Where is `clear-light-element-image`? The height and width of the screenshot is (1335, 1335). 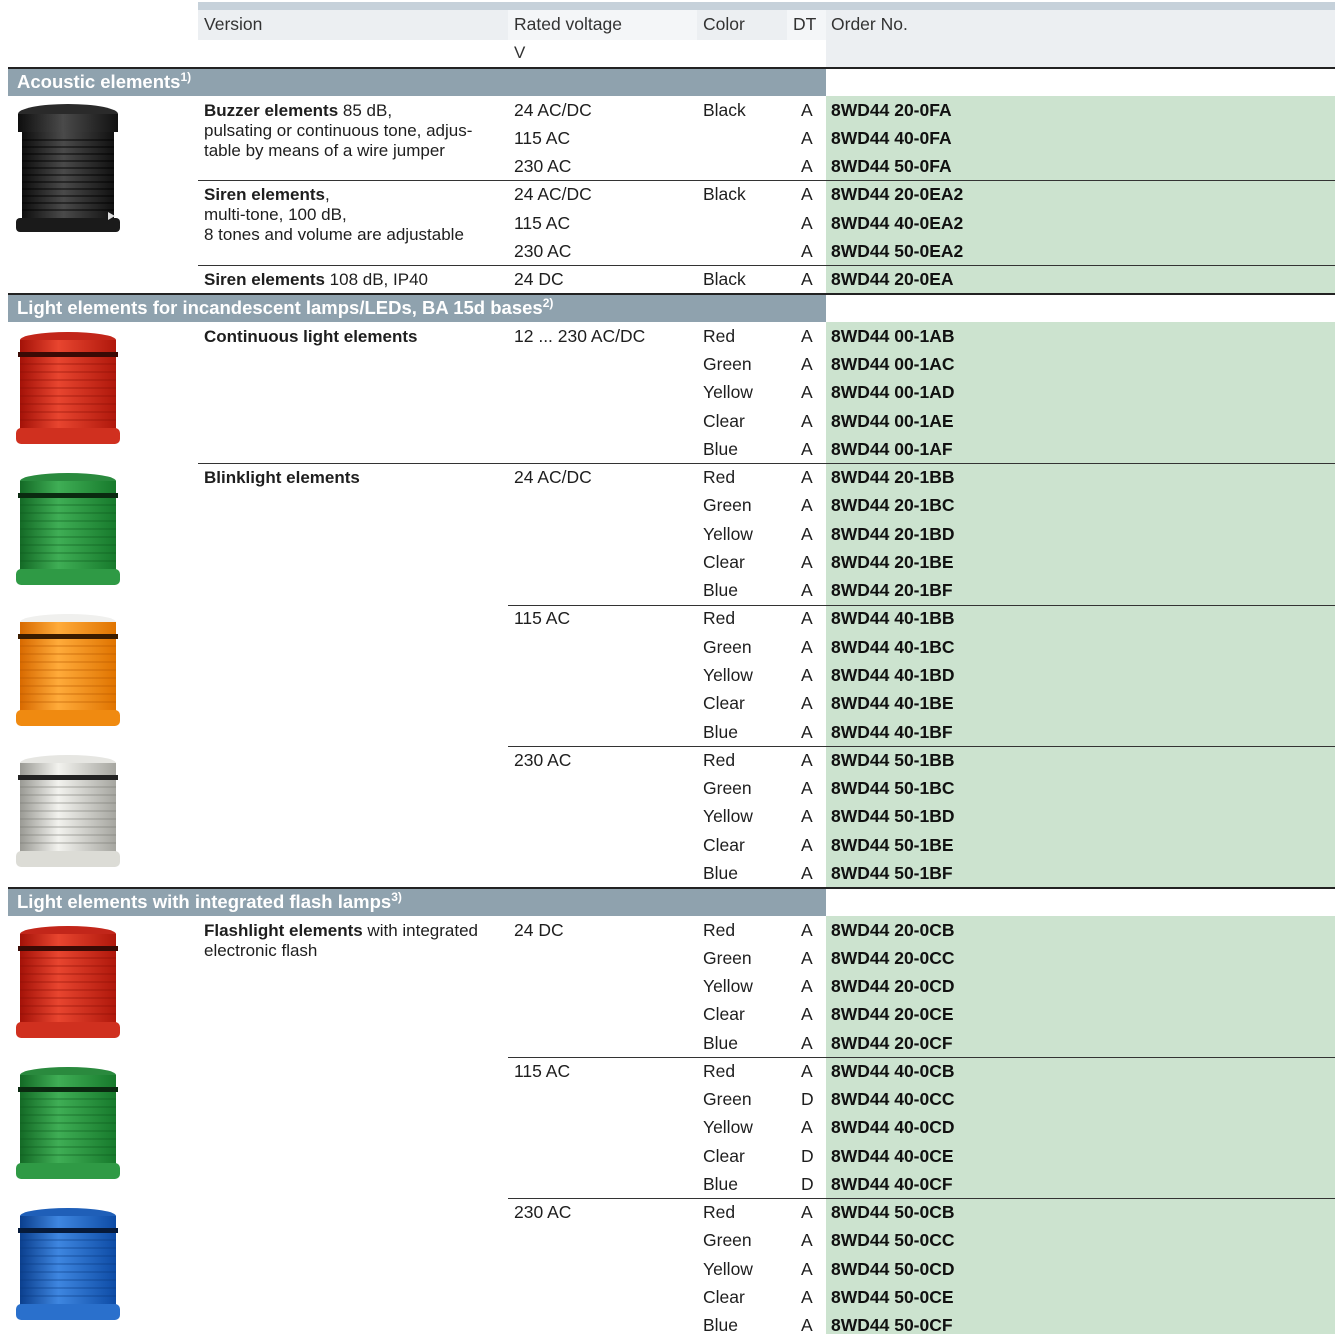
clear-light-element-image is located at coordinates (68, 811).